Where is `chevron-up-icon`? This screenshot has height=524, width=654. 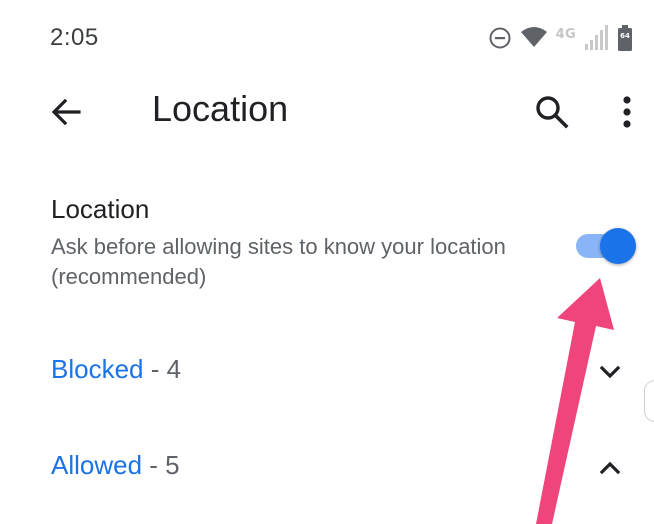 chevron-up-icon is located at coordinates (610, 468).